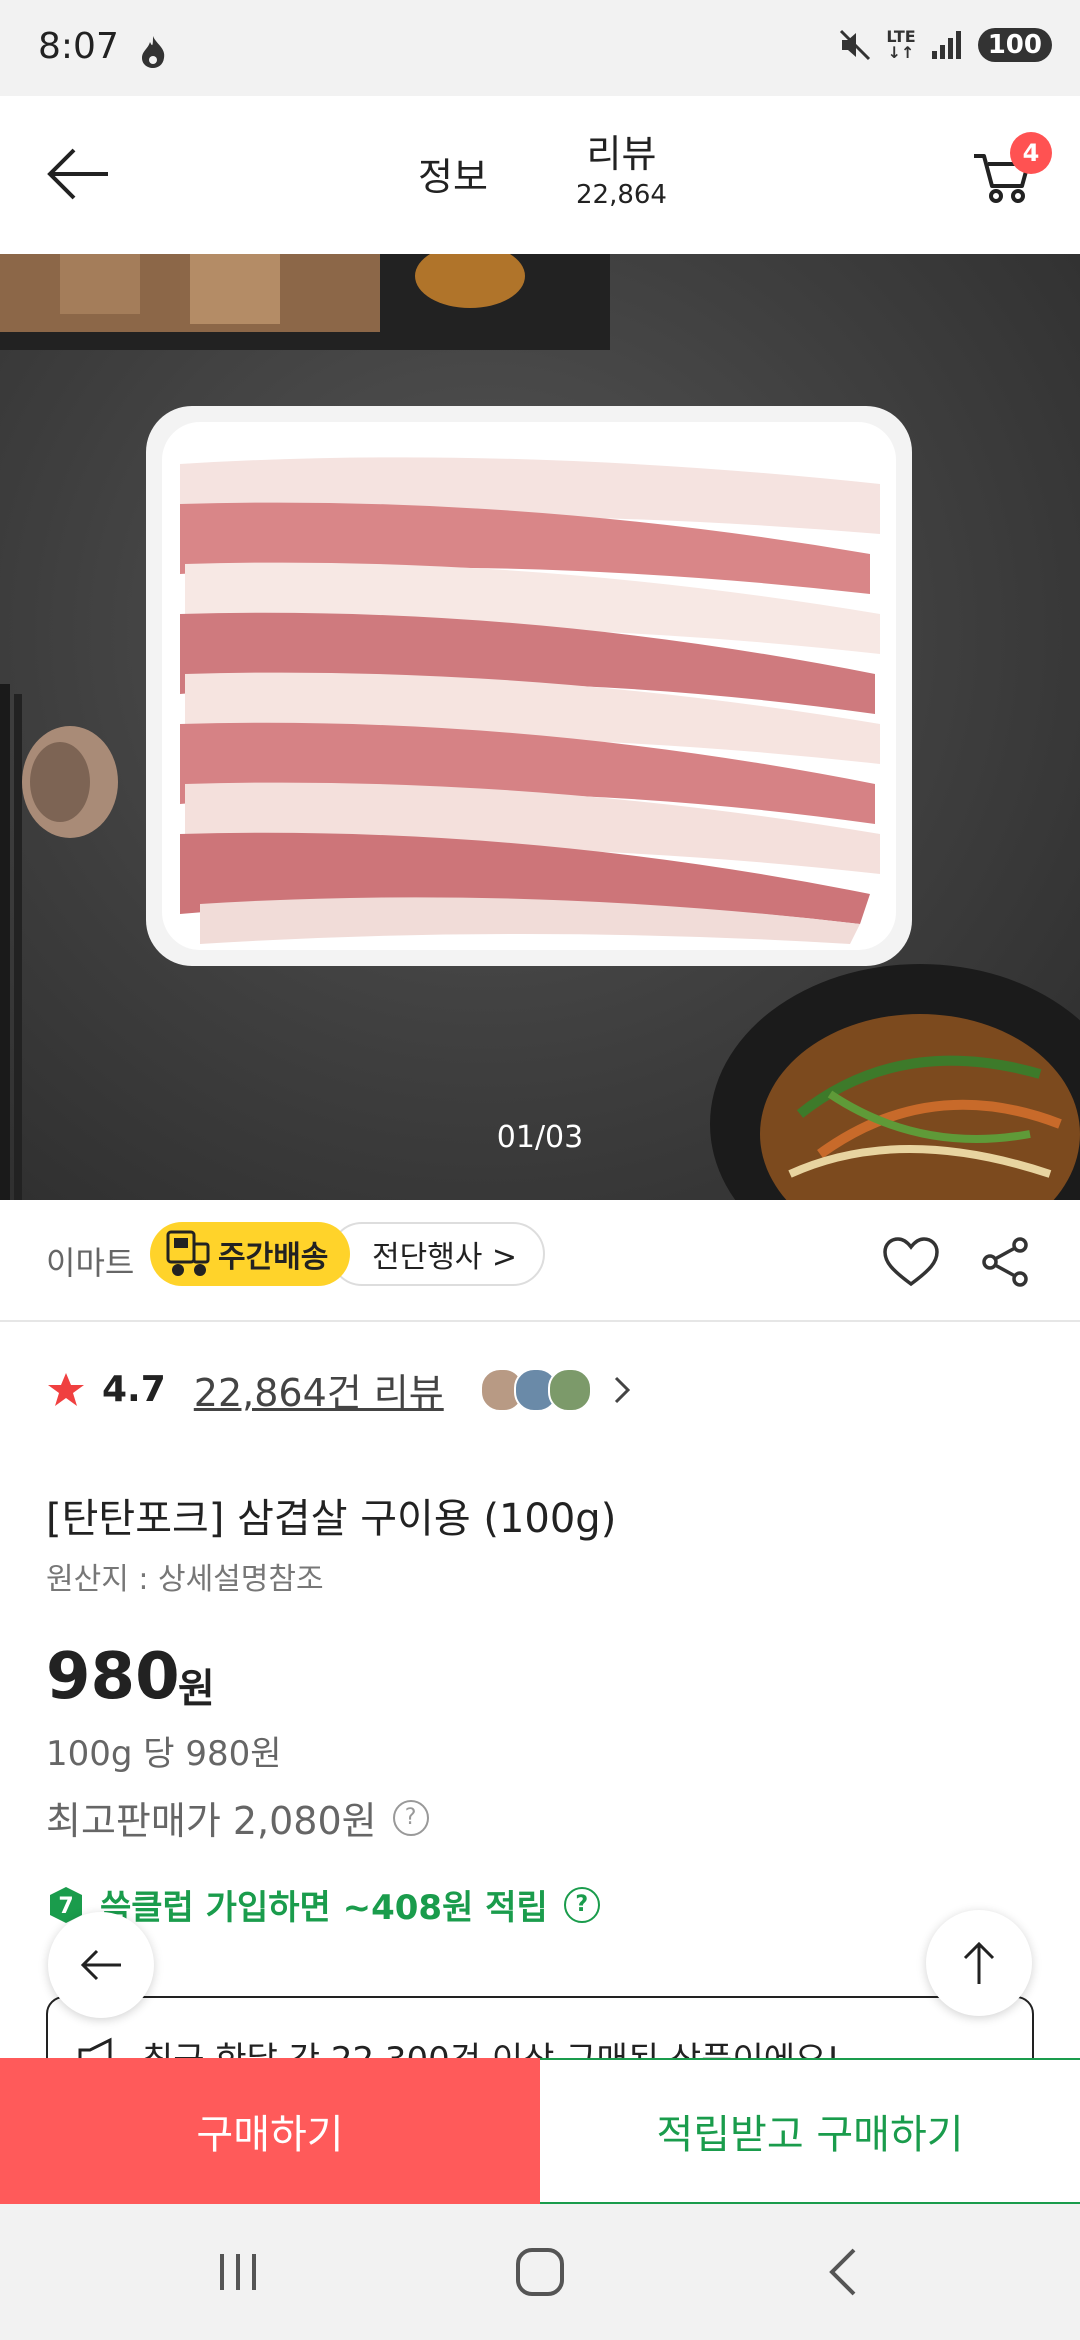 The width and height of the screenshot is (1080, 2340). I want to click on product-price: 980, so click(113, 1677).